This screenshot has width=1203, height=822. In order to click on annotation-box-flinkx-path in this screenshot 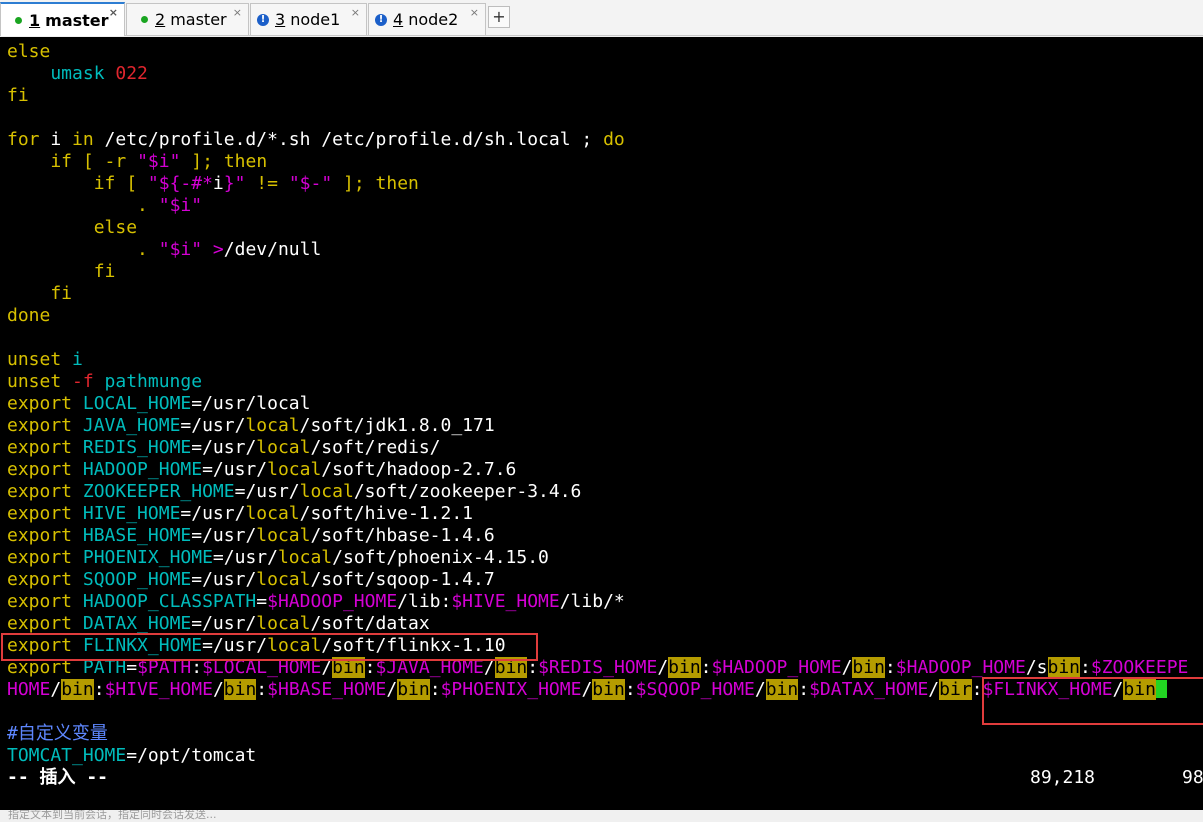, I will do `click(1092, 701)`.